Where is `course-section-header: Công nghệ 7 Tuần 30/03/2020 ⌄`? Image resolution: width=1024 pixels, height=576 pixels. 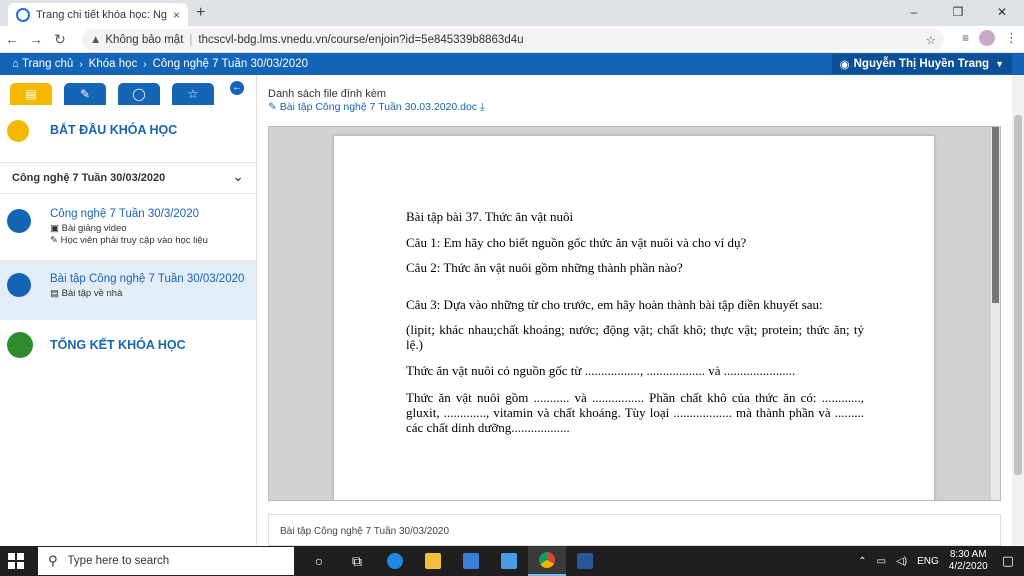
course-section-header: Công nghệ 7 Tuần 30/03/2020 ⌄ is located at coordinates (128, 178).